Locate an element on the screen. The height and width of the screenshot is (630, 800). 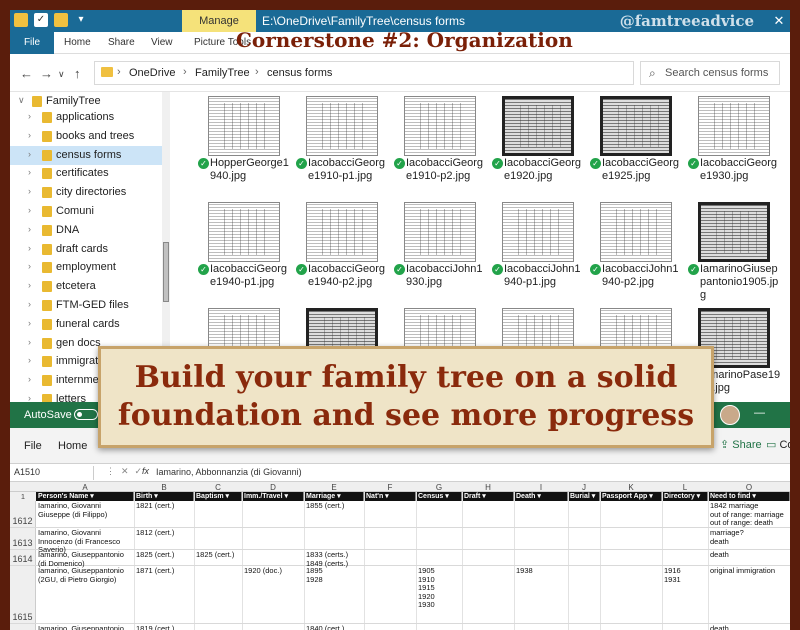
header-cell: Directory ▾ is located at coordinates (685, 496).